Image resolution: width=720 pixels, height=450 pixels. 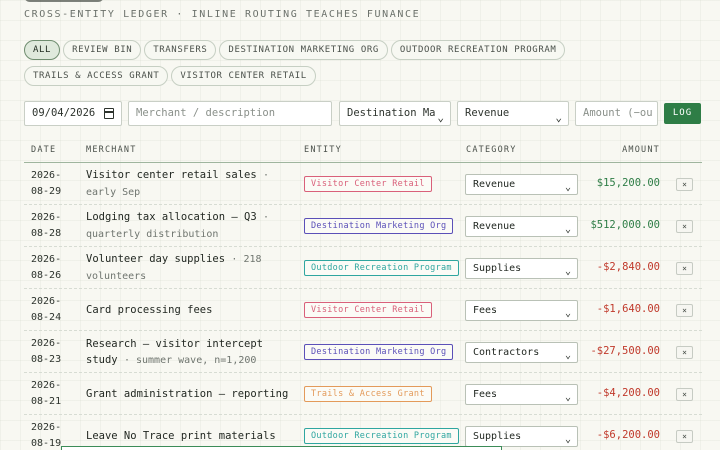 I want to click on filter-chip: ALL, so click(x=42, y=50).